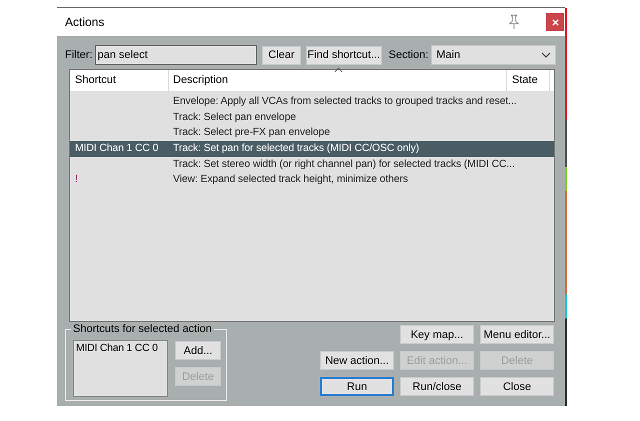  Describe the element at coordinates (514, 22) in the screenshot. I see `pin-icon` at that location.